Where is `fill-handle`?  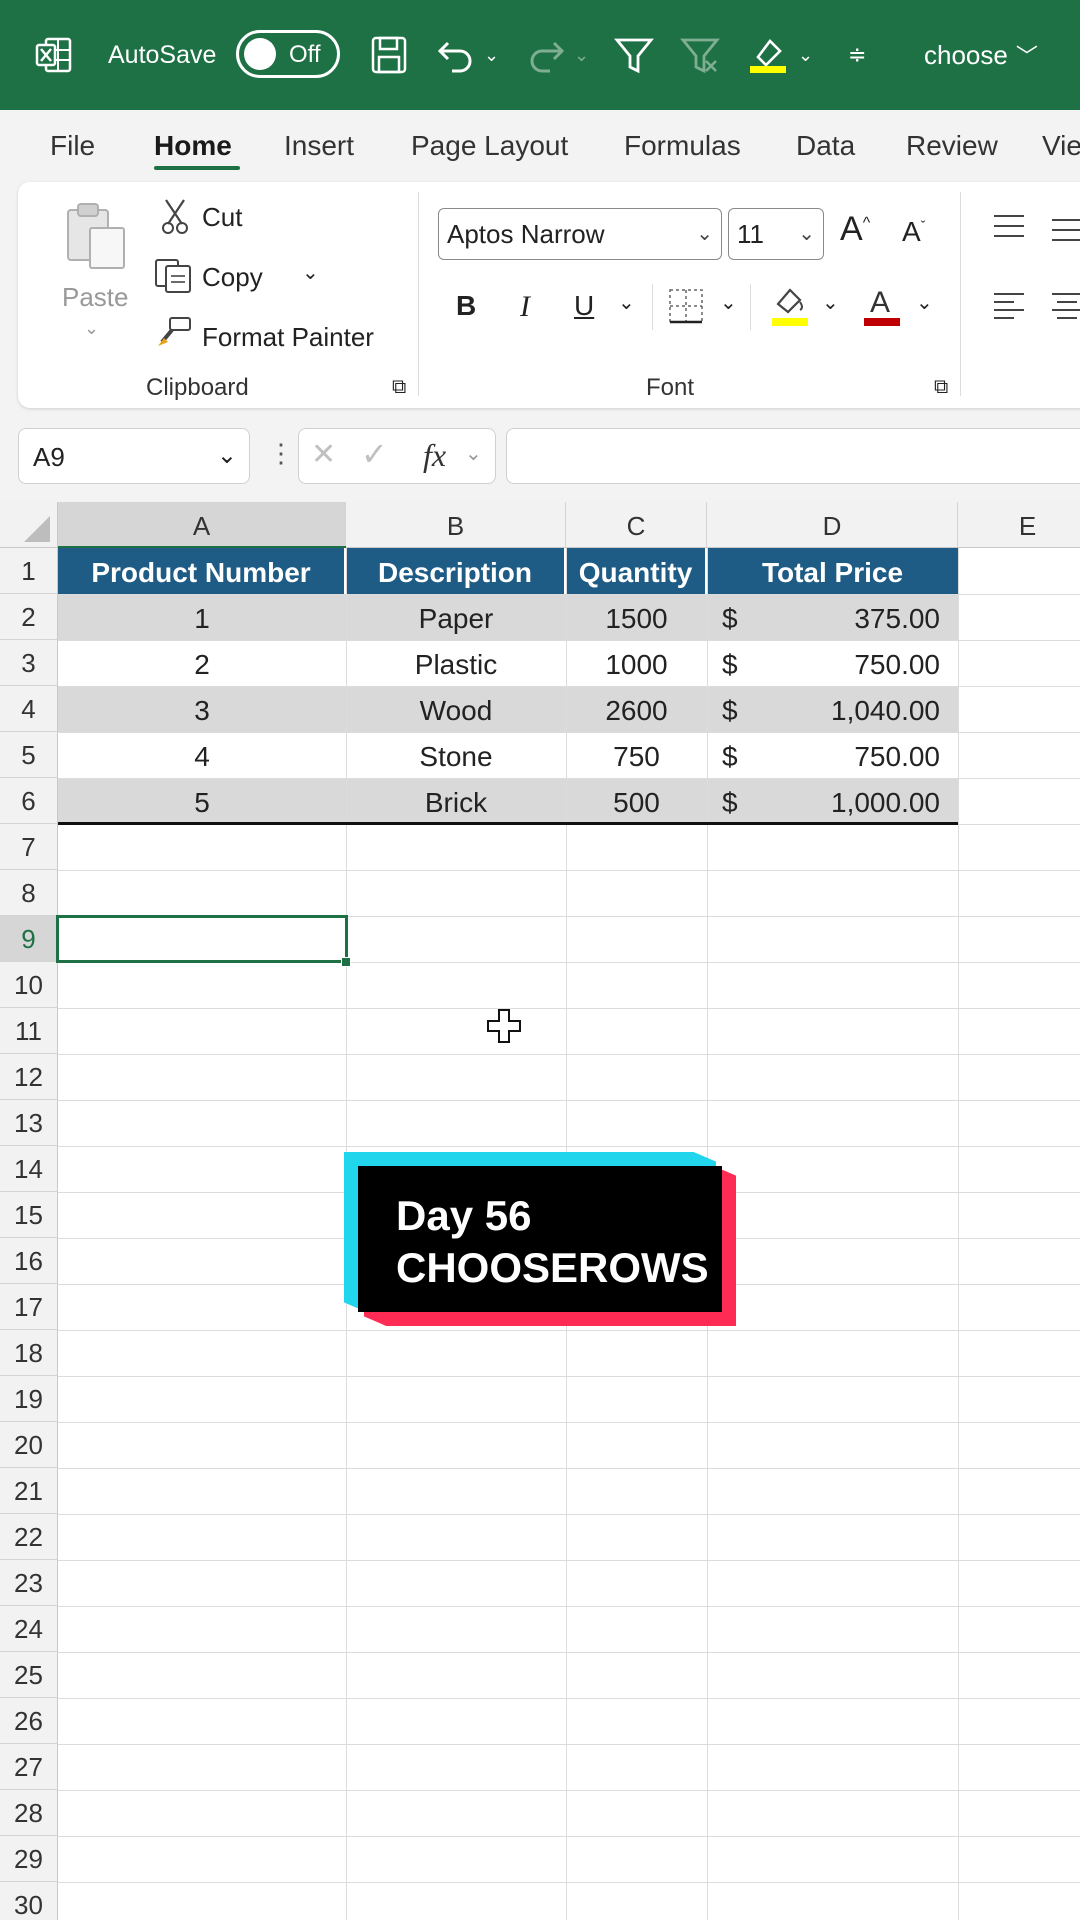
fill-handle is located at coordinates (346, 962).